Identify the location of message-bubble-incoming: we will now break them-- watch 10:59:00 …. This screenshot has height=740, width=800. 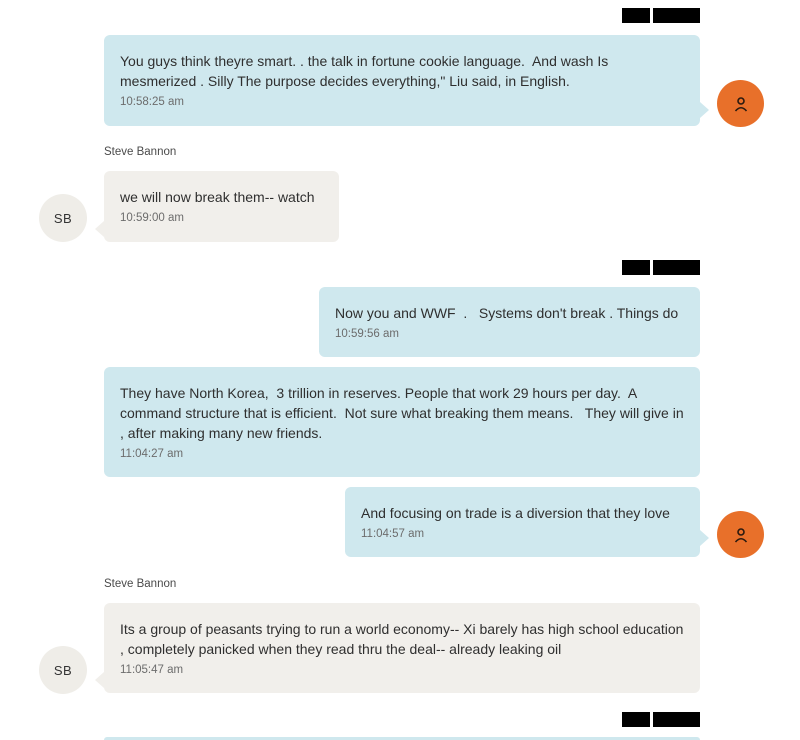
(221, 206).